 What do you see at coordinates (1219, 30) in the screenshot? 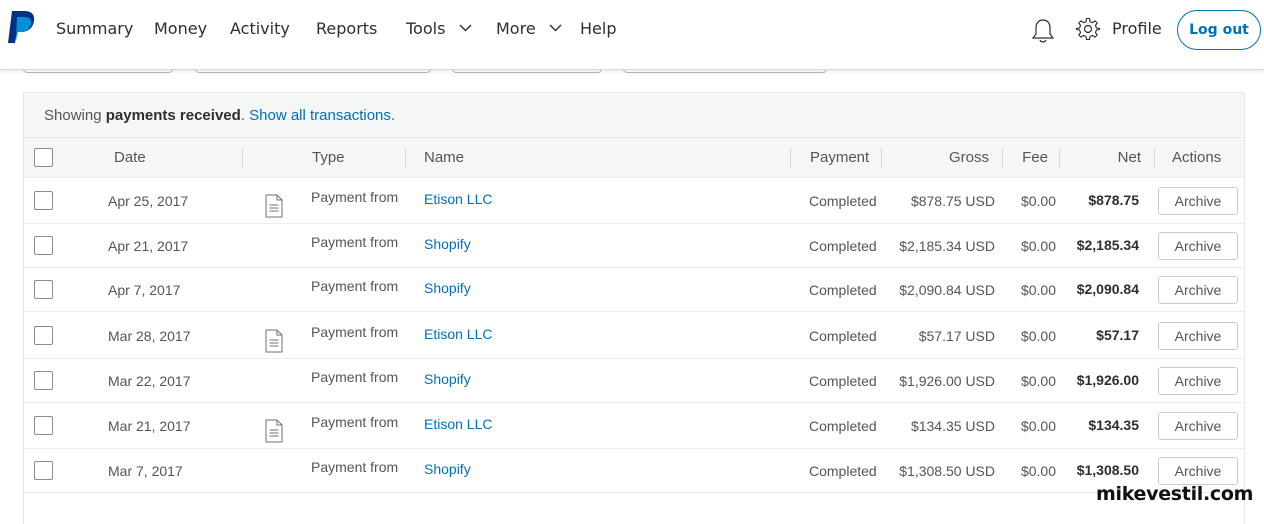
I see `logout-button: Log out` at bounding box center [1219, 30].